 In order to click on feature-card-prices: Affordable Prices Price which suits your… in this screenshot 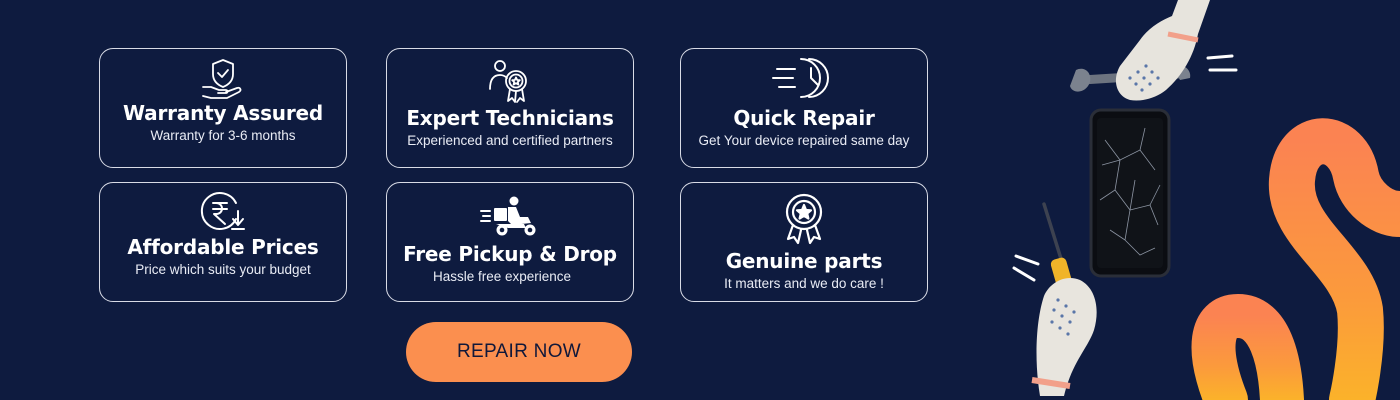, I will do `click(223, 242)`.